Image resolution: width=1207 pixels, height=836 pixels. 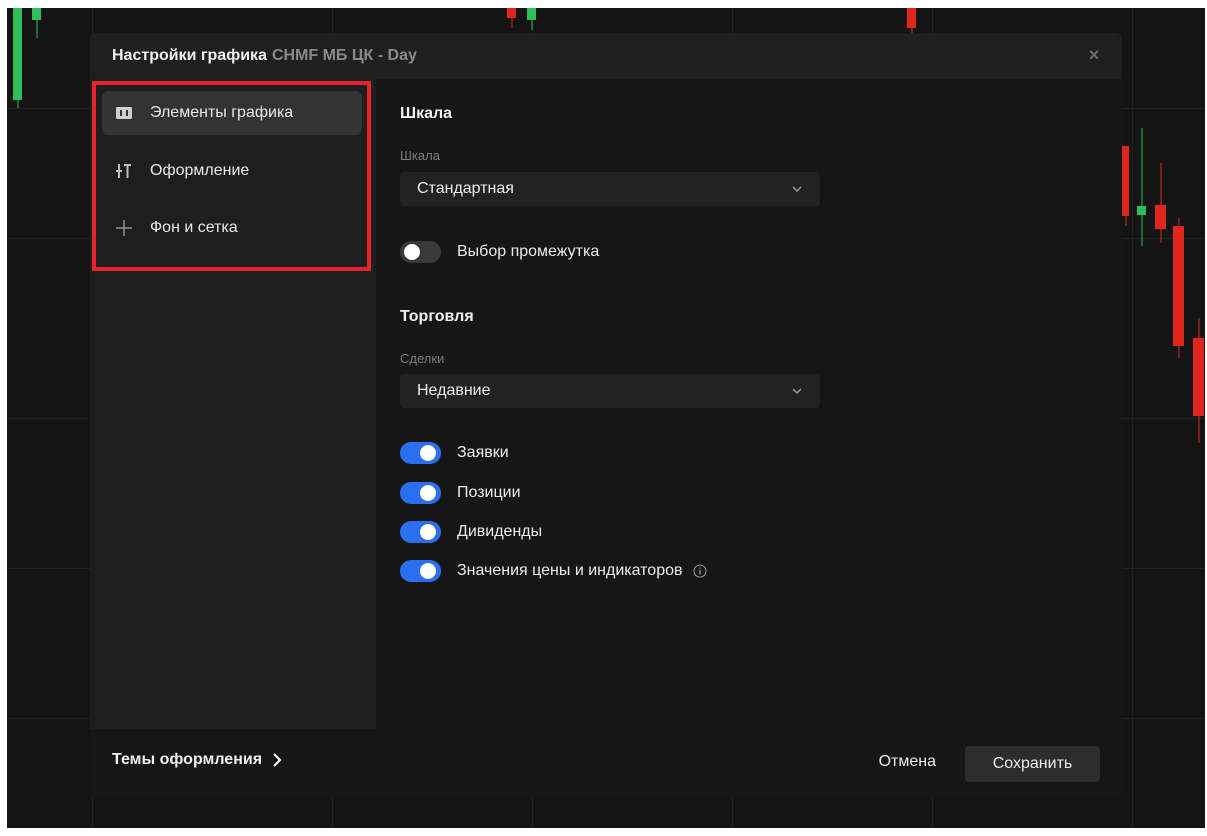 I want to click on dialog-footer: Темы оформления Отмена Сохранить, so click(x=606, y=763).